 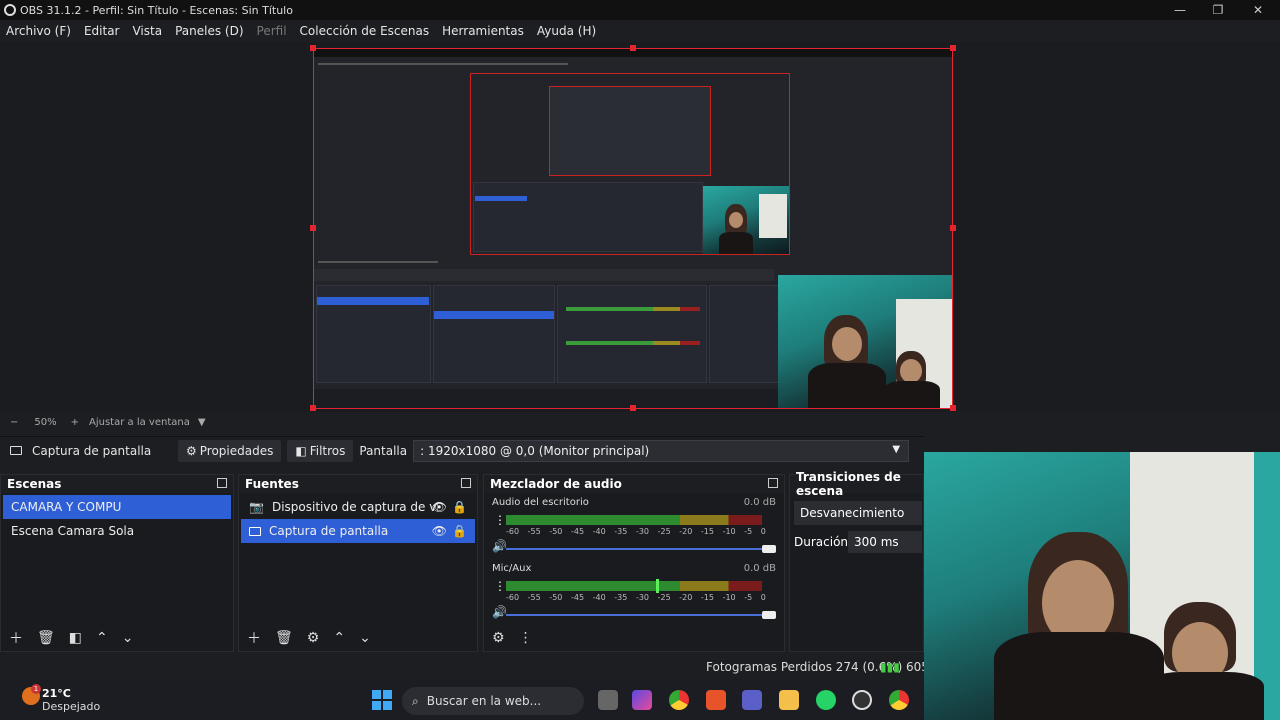 I want to click on close-button: ✕, so click(x=1258, y=10).